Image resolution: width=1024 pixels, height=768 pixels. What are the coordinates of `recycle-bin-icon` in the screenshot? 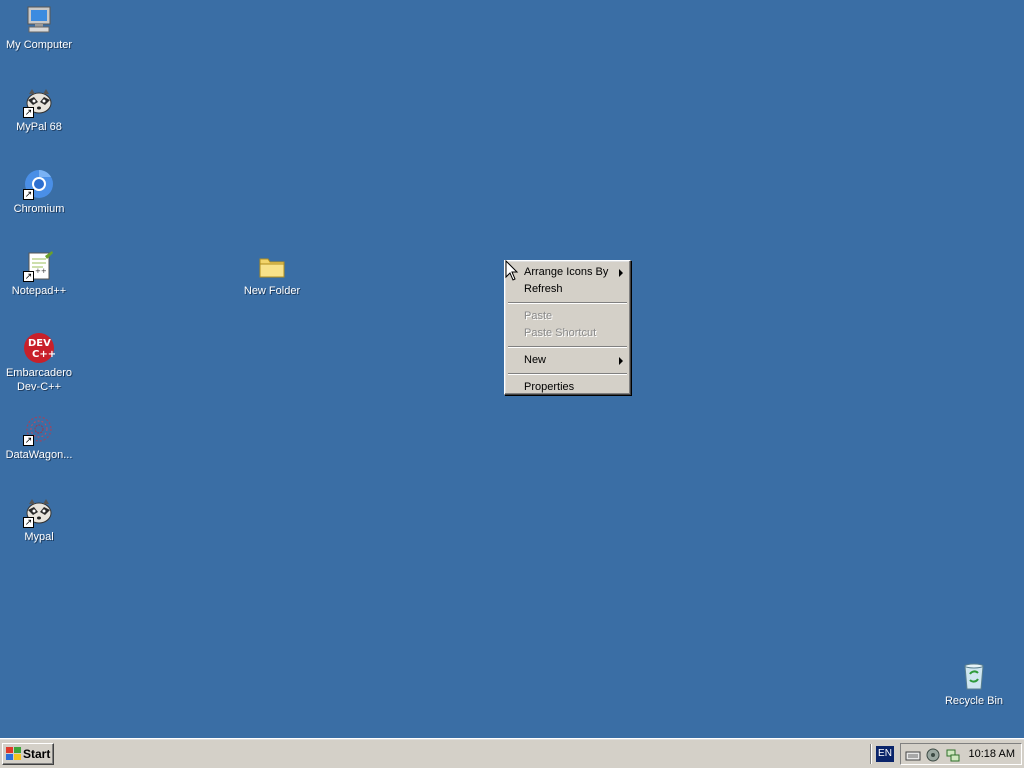 It's located at (974, 676).